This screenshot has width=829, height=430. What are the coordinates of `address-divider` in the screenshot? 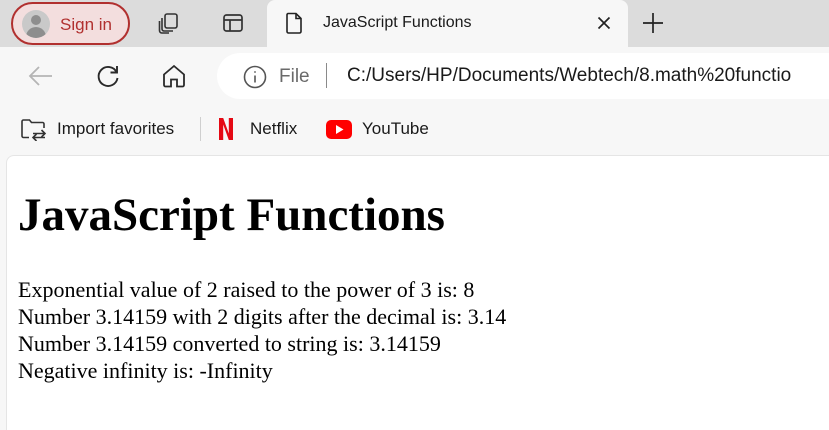 It's located at (326, 75).